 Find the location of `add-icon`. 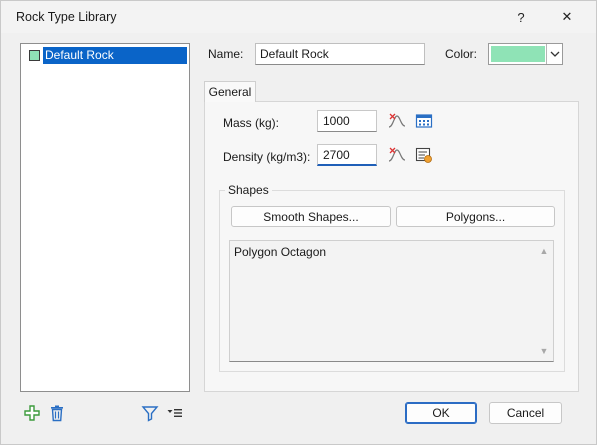

add-icon is located at coordinates (32, 413).